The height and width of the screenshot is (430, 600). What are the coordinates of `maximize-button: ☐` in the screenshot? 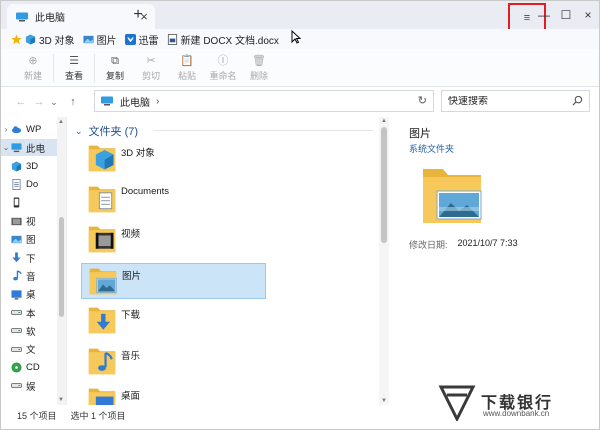 It's located at (566, 15).